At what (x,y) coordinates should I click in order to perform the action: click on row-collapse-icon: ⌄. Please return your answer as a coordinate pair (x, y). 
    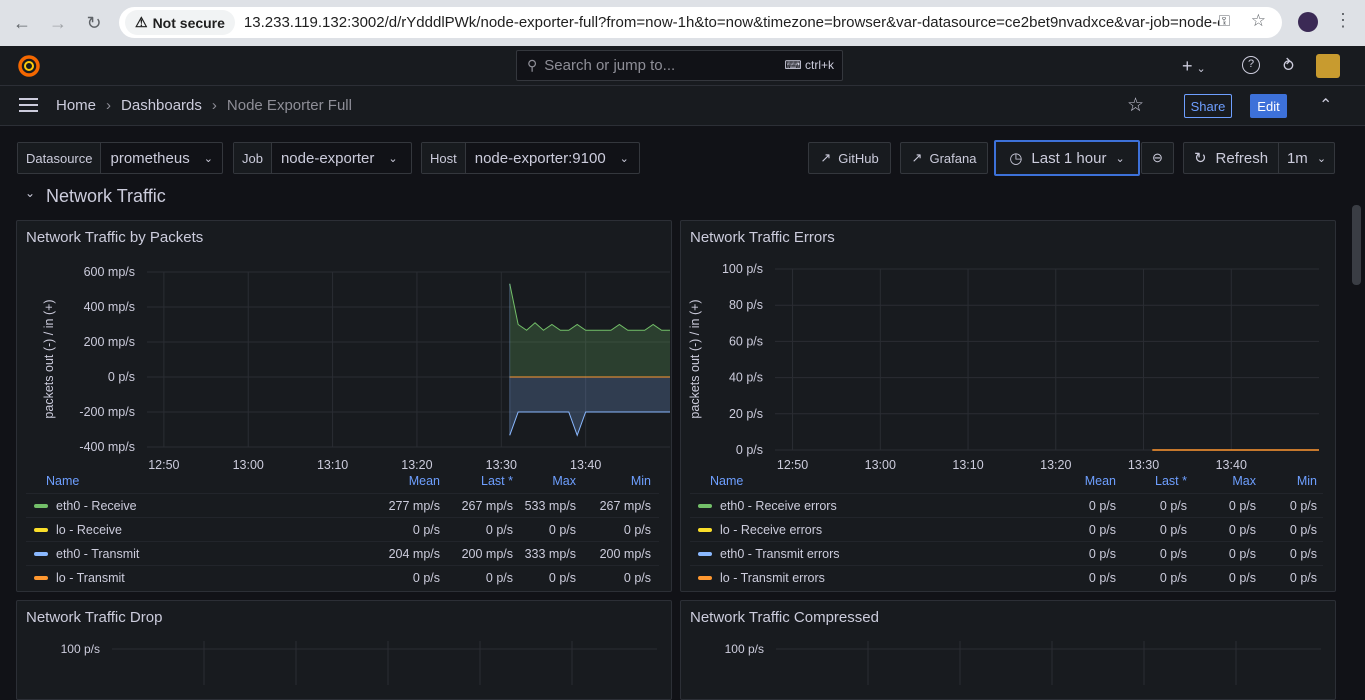
    Looking at the image, I should click on (30, 193).